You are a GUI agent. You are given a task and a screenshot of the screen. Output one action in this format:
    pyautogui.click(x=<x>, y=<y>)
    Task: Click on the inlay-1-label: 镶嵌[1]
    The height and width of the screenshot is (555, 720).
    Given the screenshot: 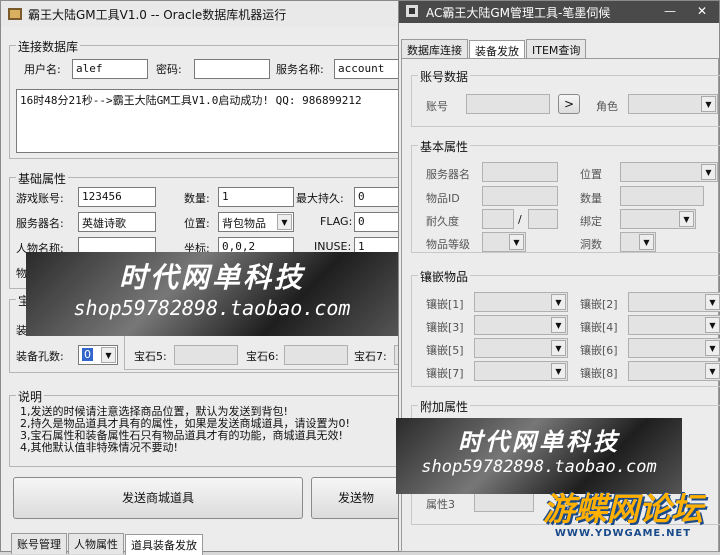 What is the action you would take?
    pyautogui.click(x=445, y=304)
    